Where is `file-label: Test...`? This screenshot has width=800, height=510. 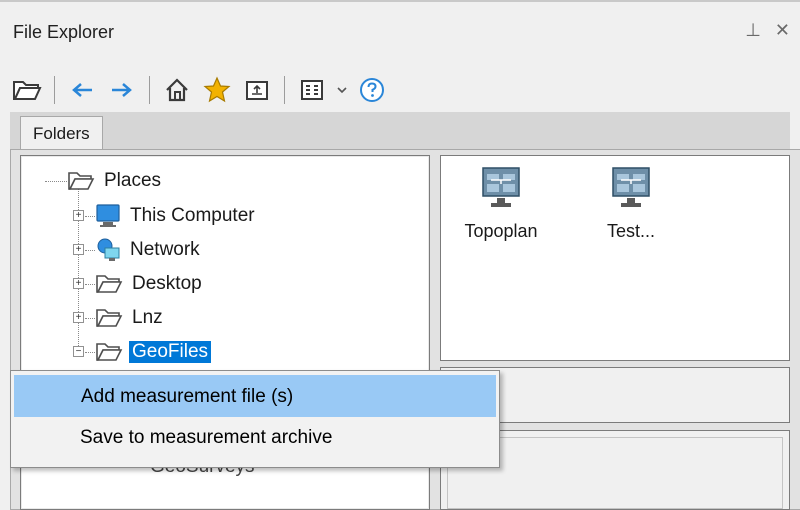
file-label: Test... is located at coordinates (630, 231).